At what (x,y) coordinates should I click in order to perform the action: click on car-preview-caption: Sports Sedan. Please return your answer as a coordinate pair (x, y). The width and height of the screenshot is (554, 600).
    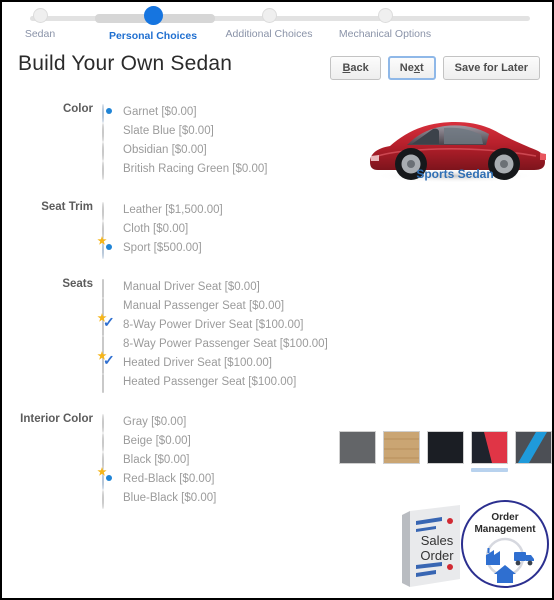
    Looking at the image, I should click on (455, 174).